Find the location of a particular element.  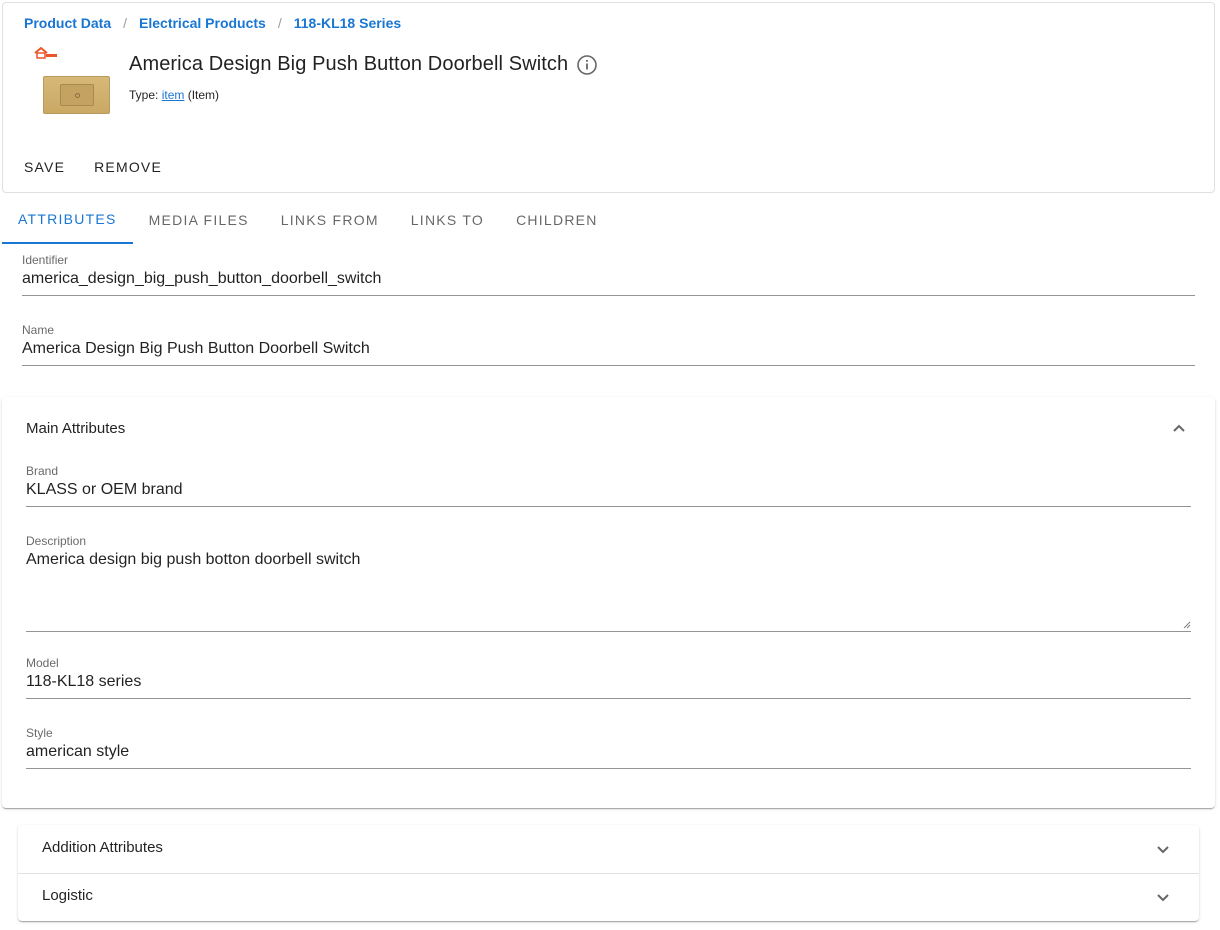

type-line: Type: item (Item) is located at coordinates (174, 95).